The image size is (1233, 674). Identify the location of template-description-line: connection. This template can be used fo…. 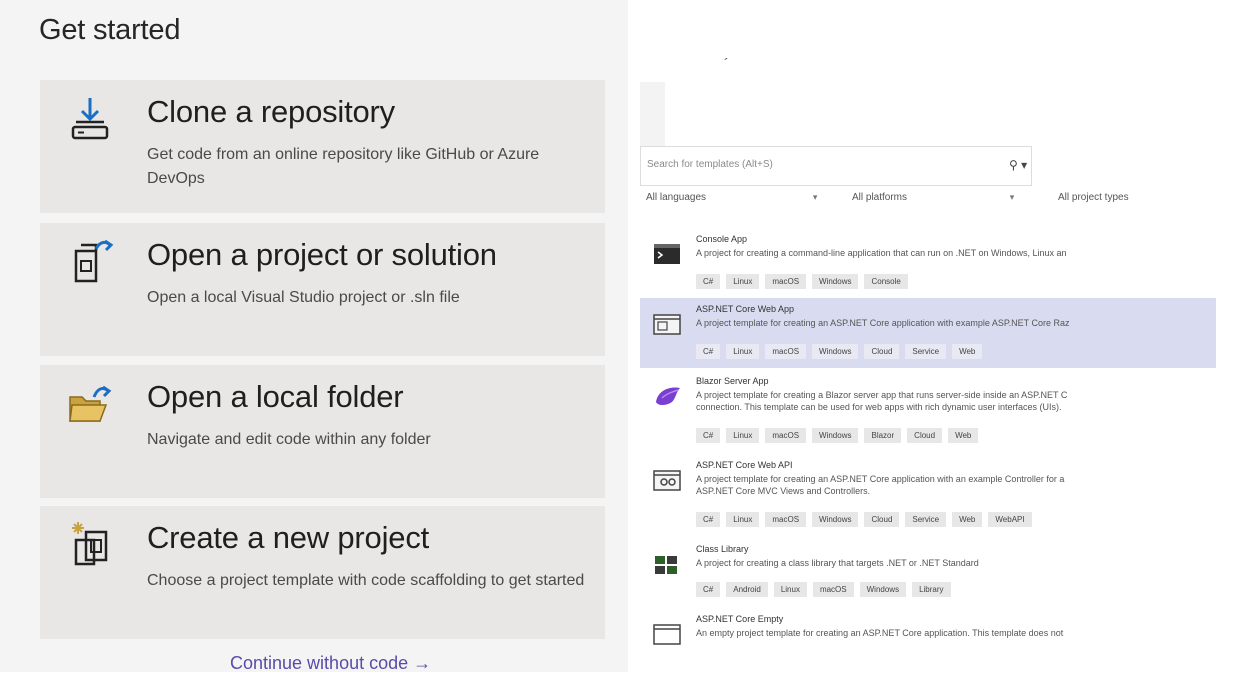
(879, 407).